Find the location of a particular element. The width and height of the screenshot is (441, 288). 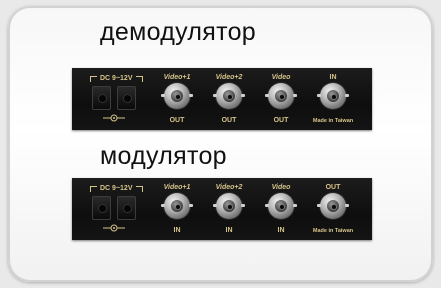

demodulator-title: демодулятор is located at coordinates (178, 32).